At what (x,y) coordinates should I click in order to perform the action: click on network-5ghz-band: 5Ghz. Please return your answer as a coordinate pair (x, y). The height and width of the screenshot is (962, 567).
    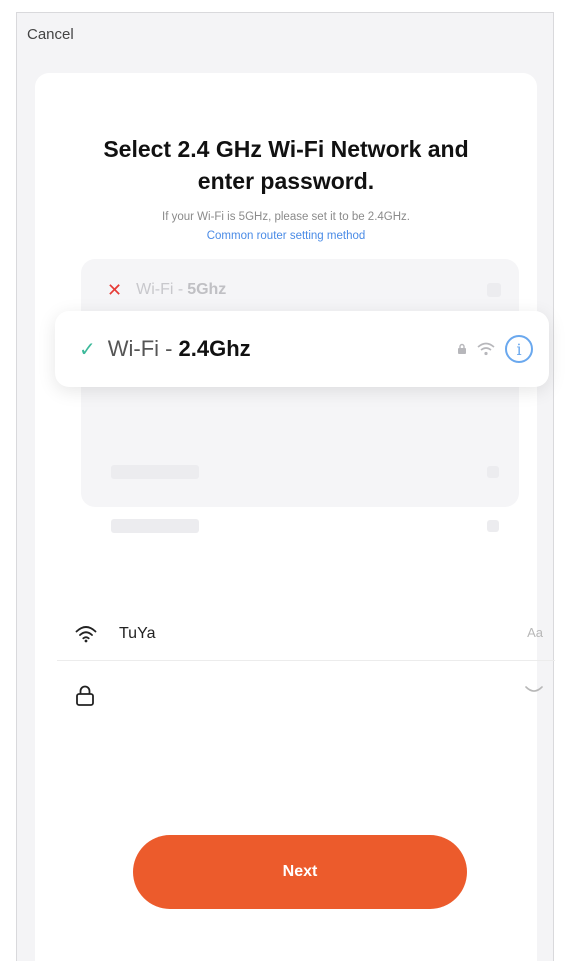
    Looking at the image, I should click on (207, 289).